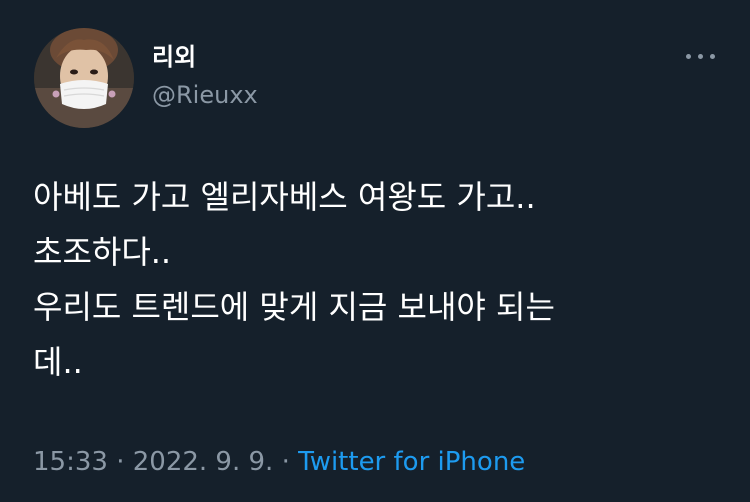 This screenshot has height=502, width=750. Describe the element at coordinates (701, 56) in the screenshot. I see `more-horizontal-icon` at that location.